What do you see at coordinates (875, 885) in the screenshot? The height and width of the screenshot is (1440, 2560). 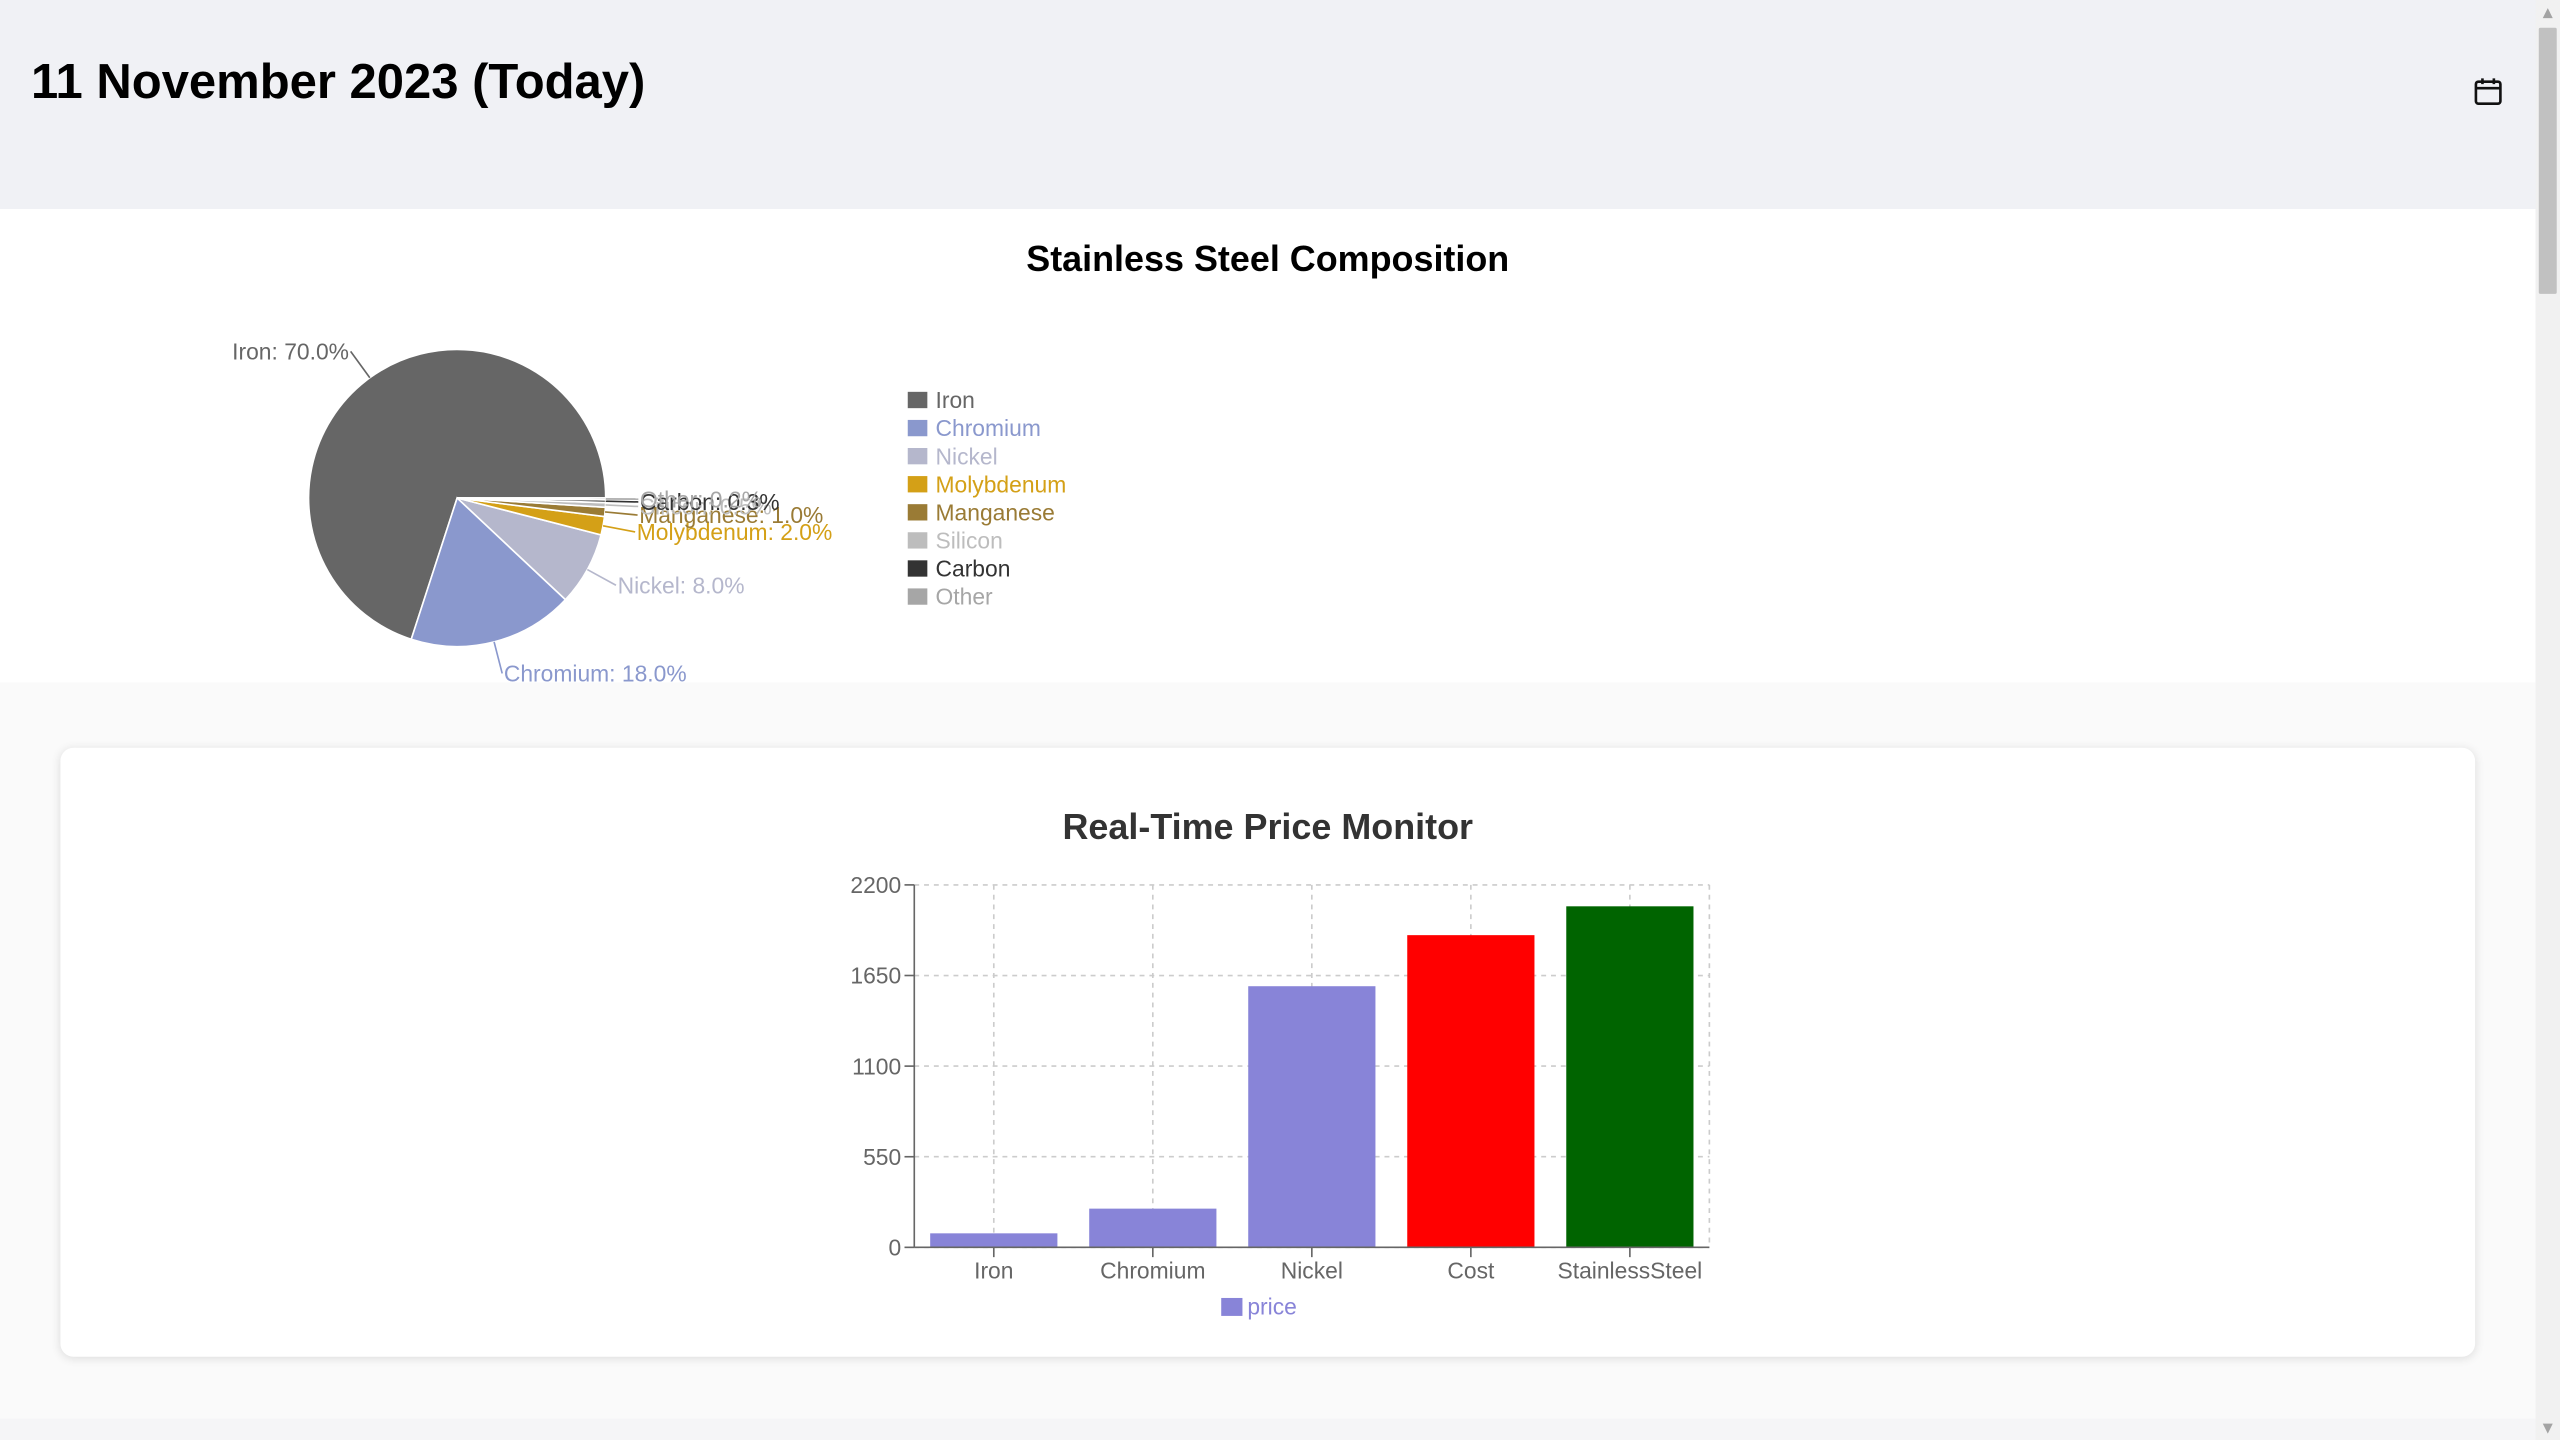 I see `y-tick-label: 2200` at bounding box center [875, 885].